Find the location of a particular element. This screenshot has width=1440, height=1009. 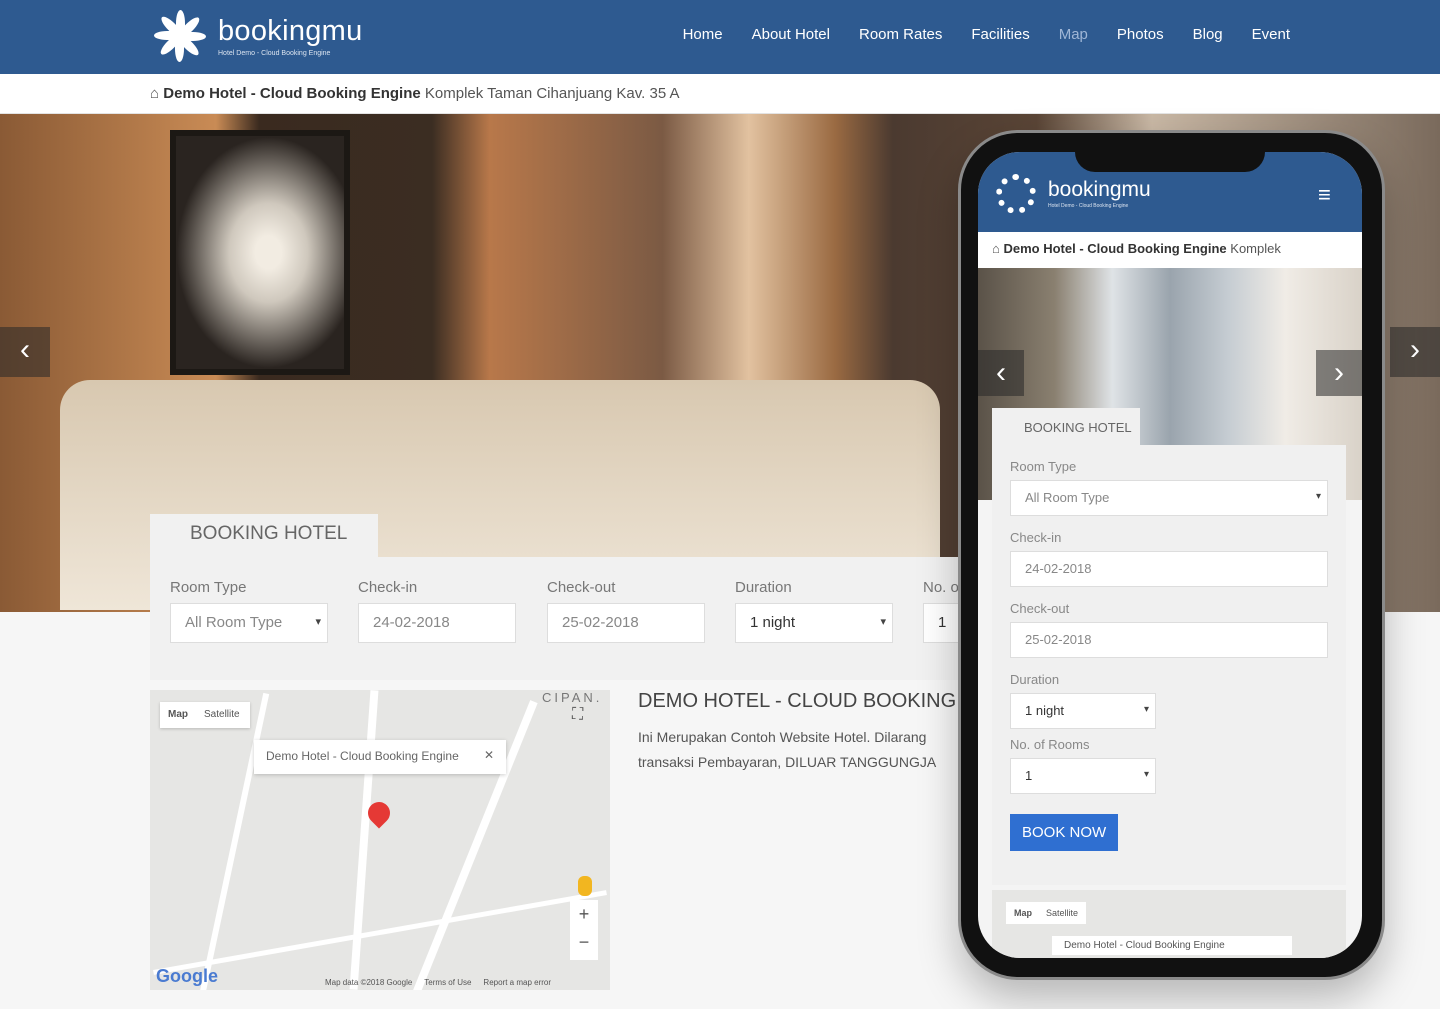

nav-blog: Blog is located at coordinates (1208, 34).